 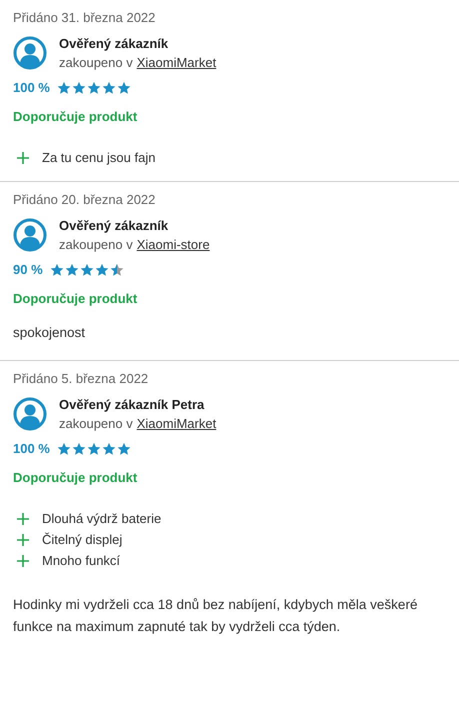 I want to click on review-text: spokojenost, so click(x=49, y=333).